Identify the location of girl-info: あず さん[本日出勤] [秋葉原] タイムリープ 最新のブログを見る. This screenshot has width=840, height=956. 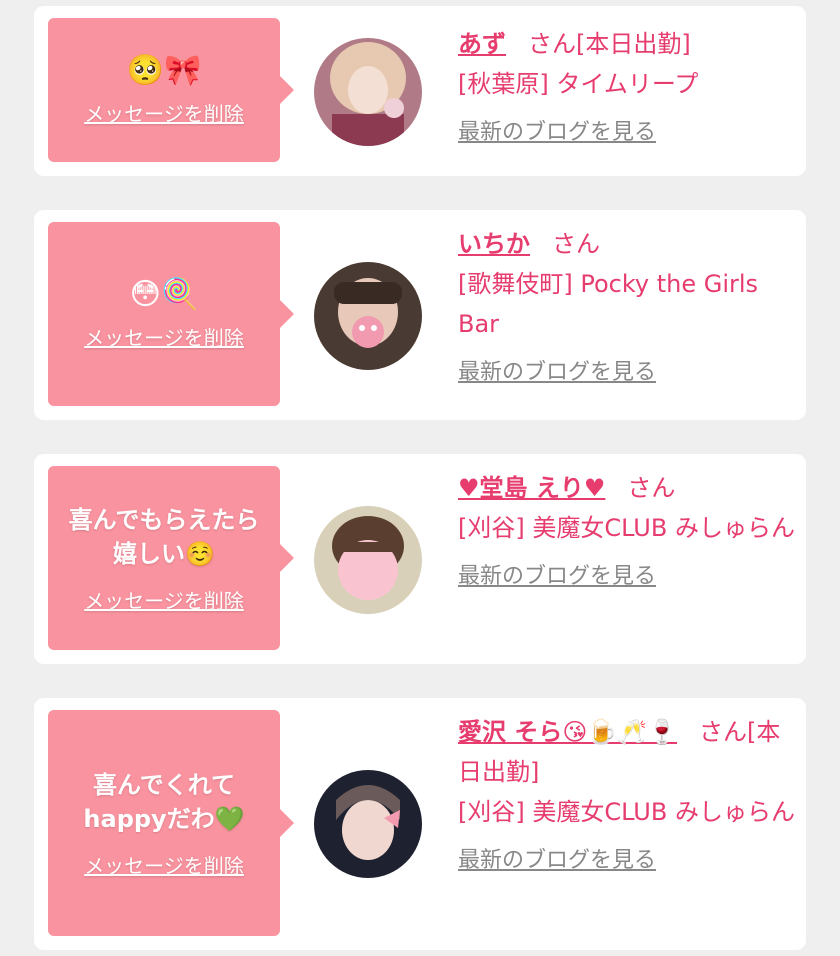
(628, 85).